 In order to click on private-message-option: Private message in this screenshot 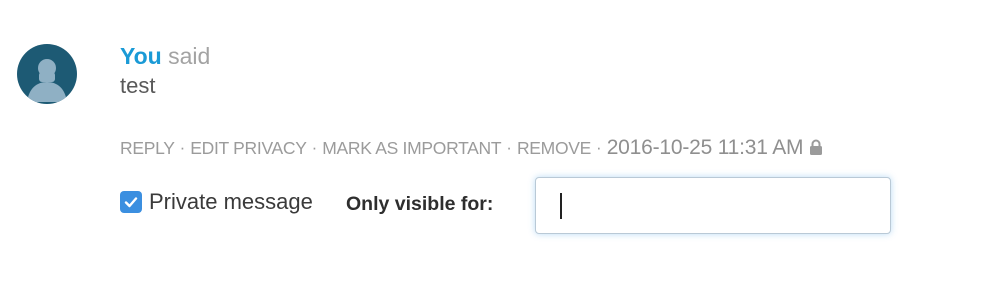, I will do `click(216, 202)`.